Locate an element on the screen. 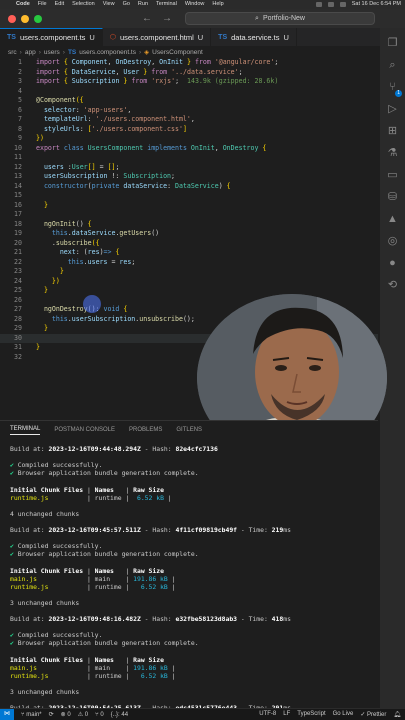 The height and width of the screenshot is (720, 405). line-number: 12 is located at coordinates (11, 168).